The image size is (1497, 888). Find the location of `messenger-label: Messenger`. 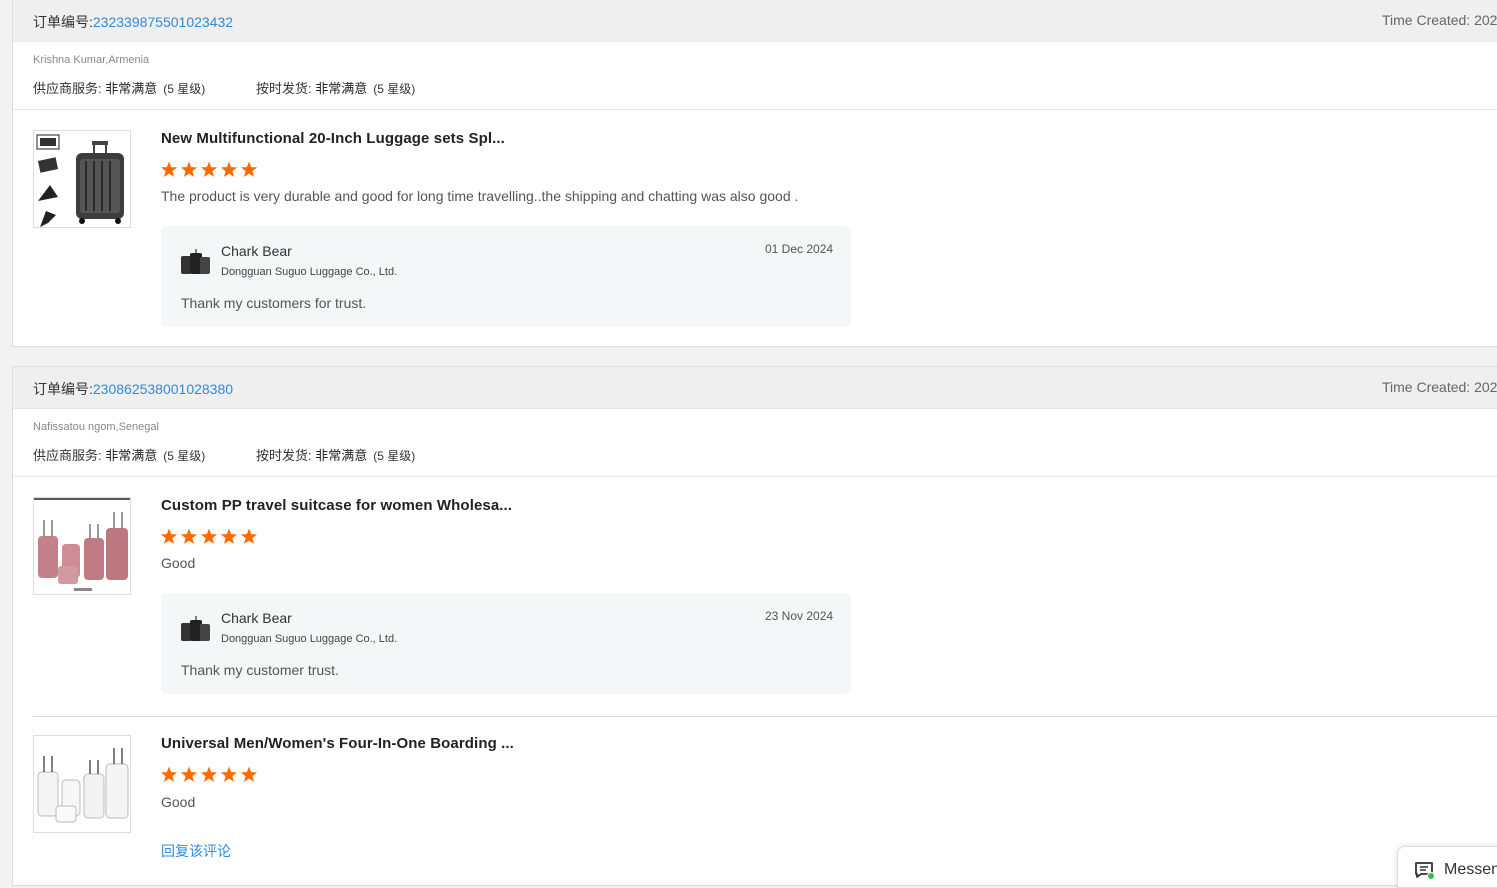

messenger-label: Messenger is located at coordinates (1470, 869).